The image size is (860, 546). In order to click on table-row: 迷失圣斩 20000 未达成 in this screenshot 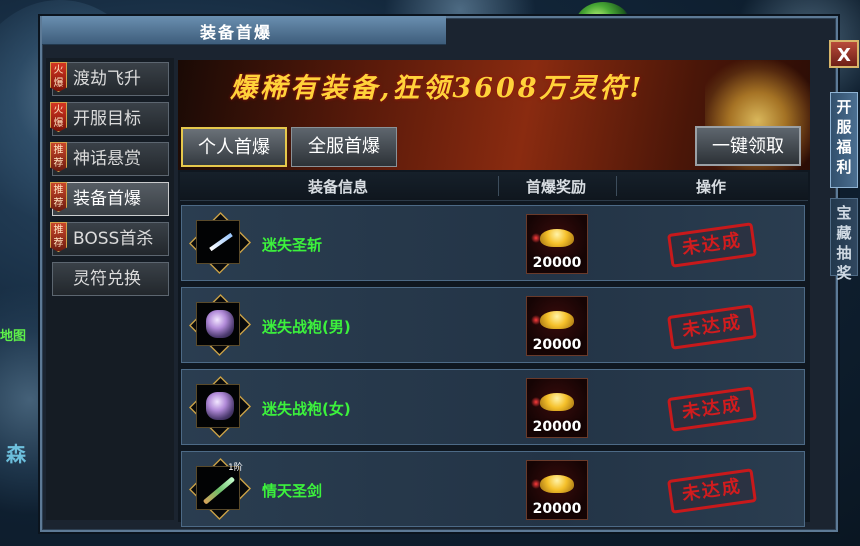, I will do `click(493, 243)`.